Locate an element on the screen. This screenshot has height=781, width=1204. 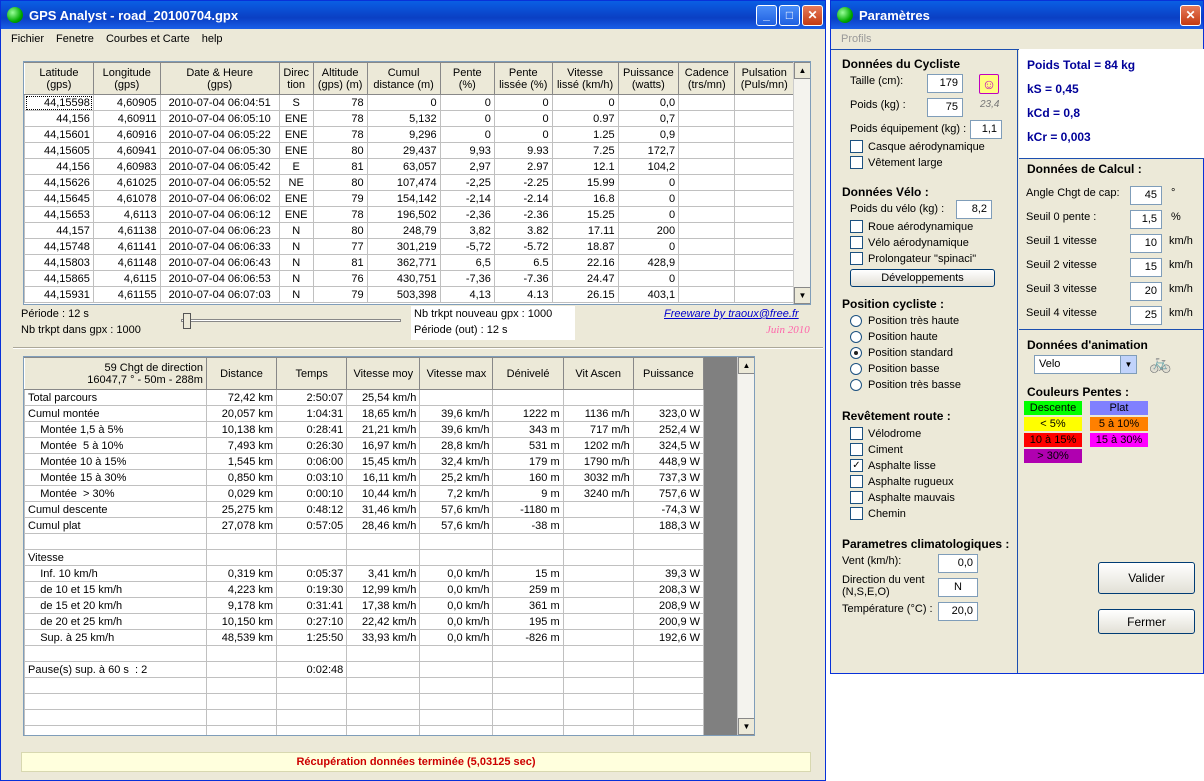
minimize-button: _ is located at coordinates (766, 15).